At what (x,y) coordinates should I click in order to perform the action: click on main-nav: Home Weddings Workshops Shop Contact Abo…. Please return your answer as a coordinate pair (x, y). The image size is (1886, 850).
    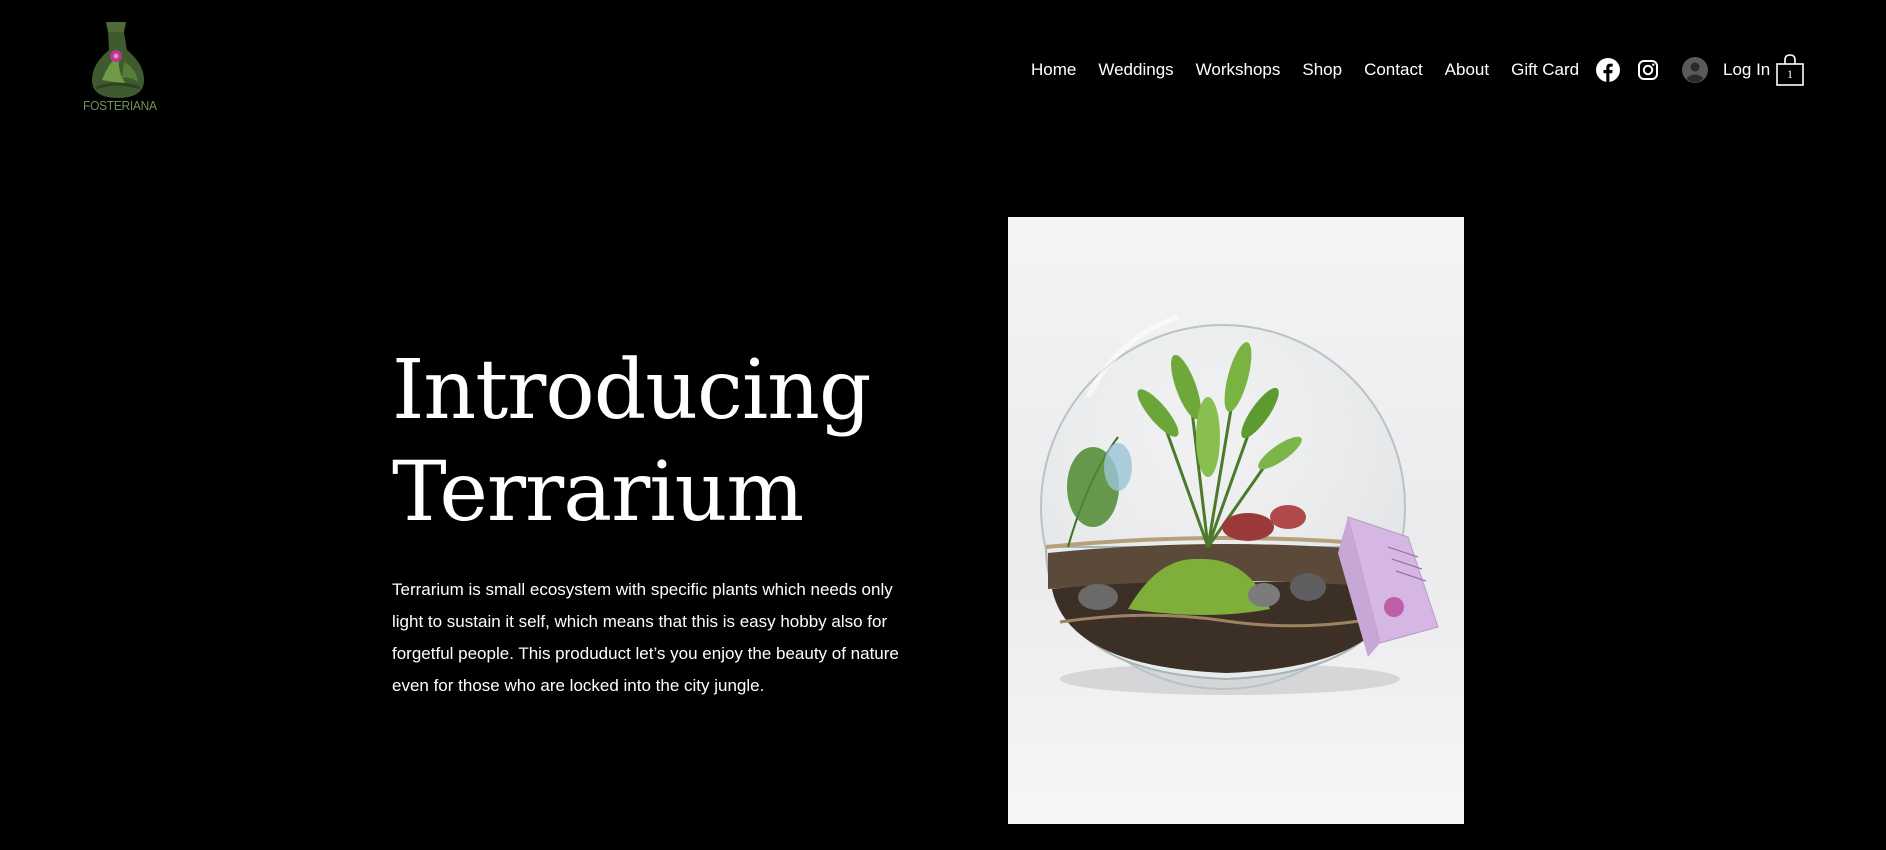
    Looking at the image, I should click on (1305, 70).